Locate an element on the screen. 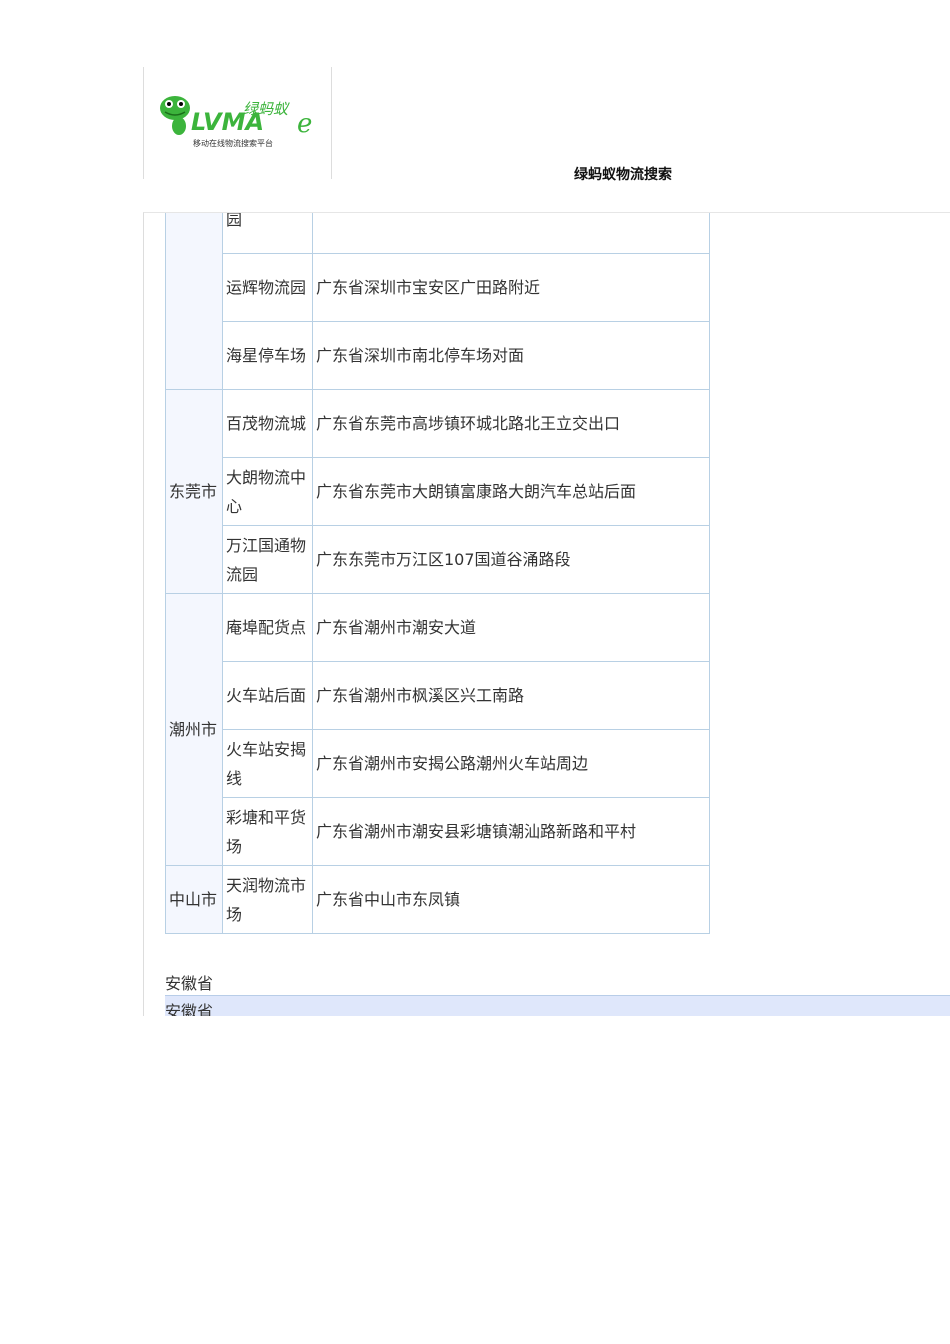 The image size is (950, 1344). city-cell is located at coordinates (194, 301).